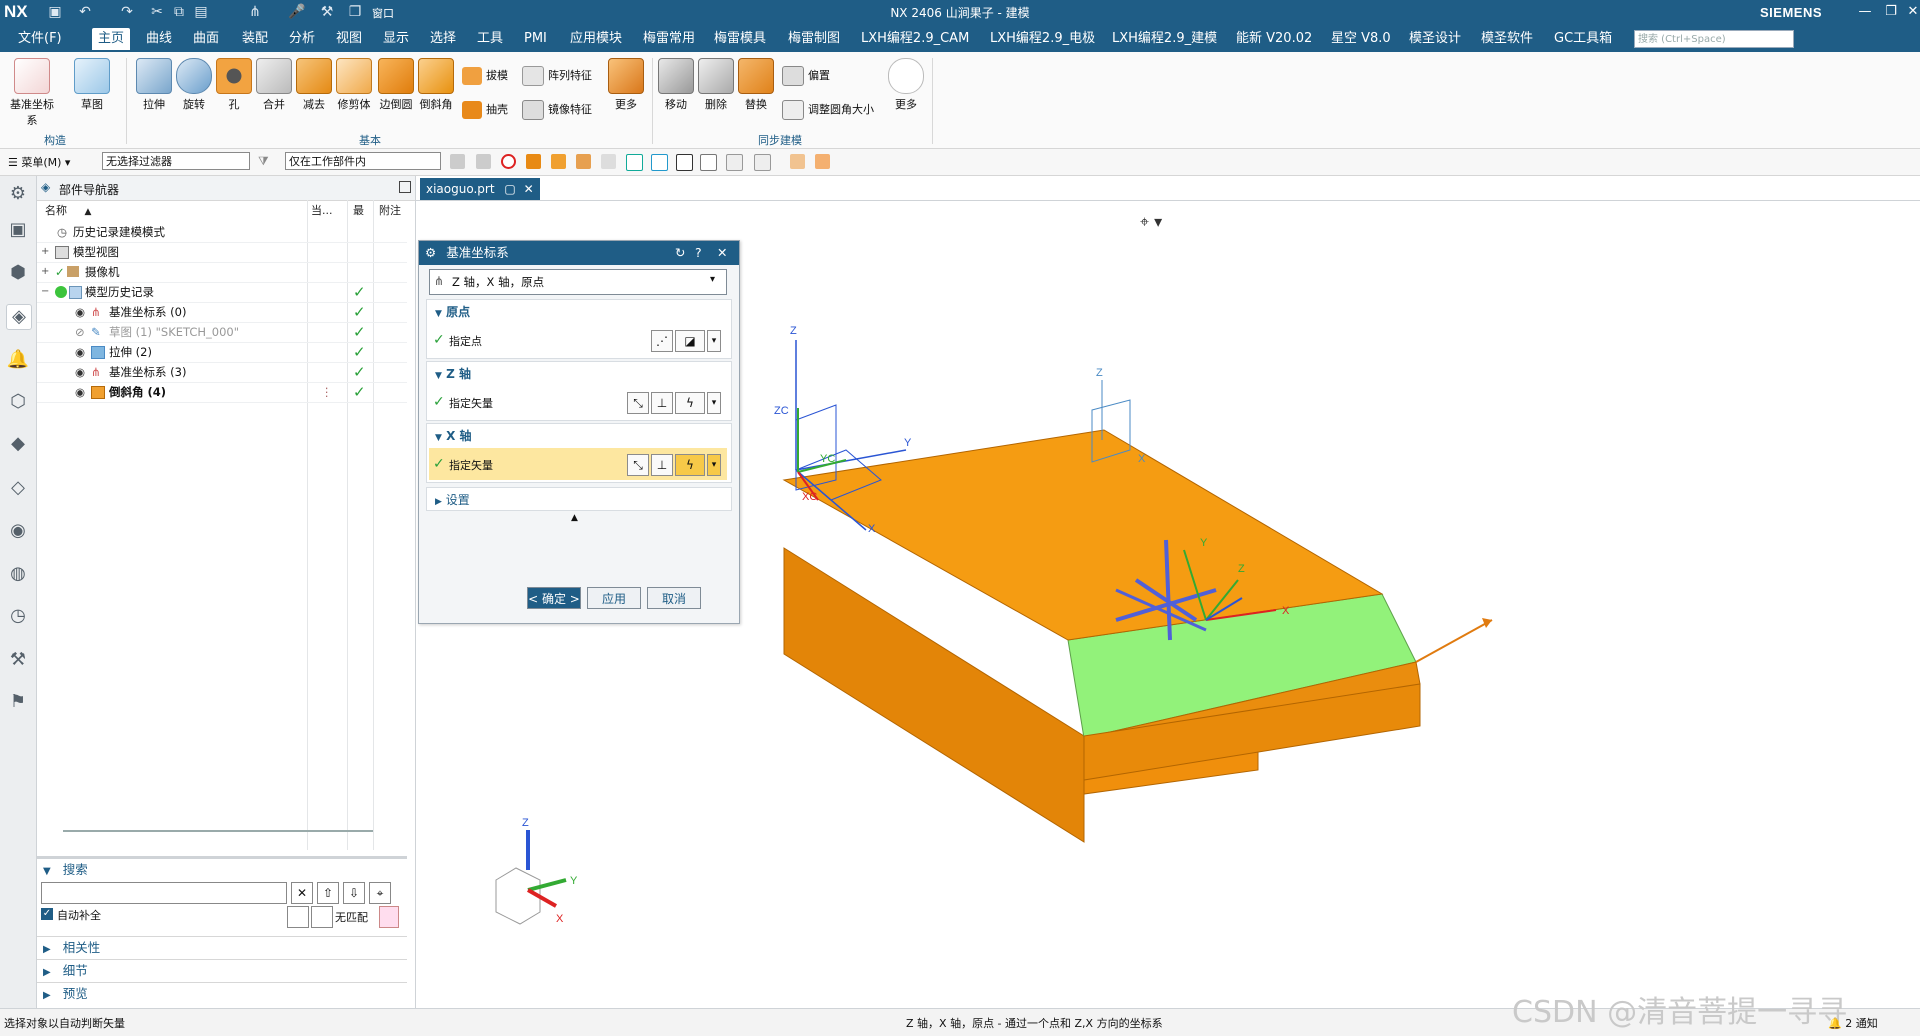  Describe the element at coordinates (1435, 39) in the screenshot. I see `menu-mosheng-design: 模圣设计` at that location.